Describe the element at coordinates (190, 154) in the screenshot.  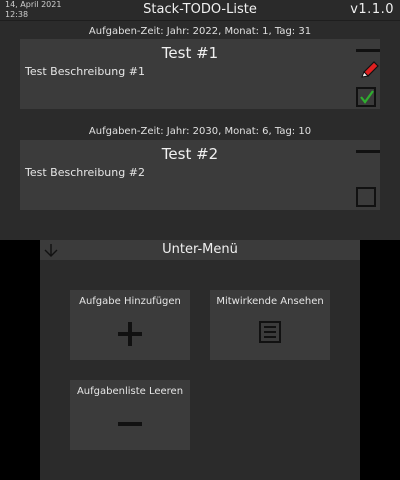
I see `task-title: Test #2` at that location.